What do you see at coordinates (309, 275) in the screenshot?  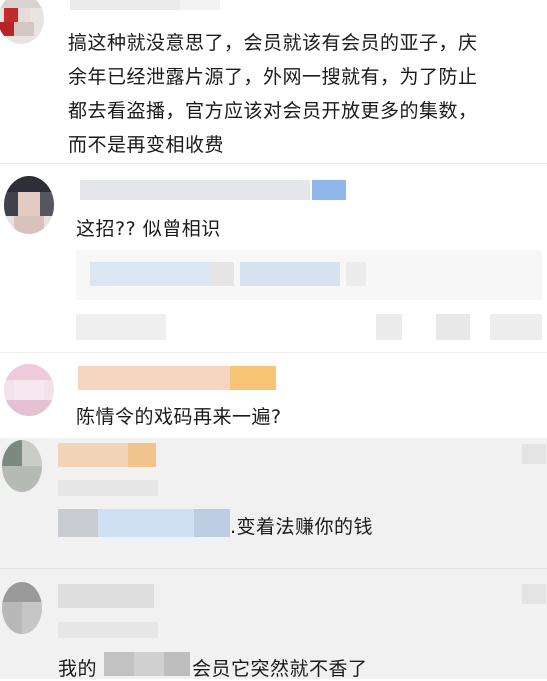 I see `reply-box-pixelated` at bounding box center [309, 275].